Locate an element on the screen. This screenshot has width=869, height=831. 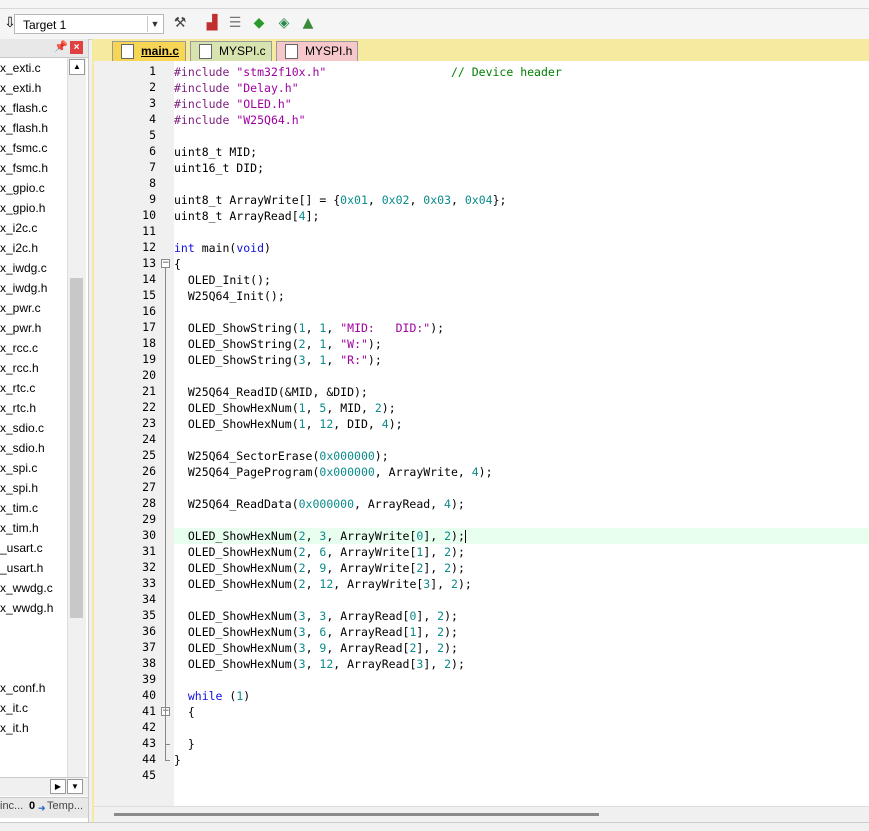
project-file-item: x_i2c.c is located at coordinates (18, 228).